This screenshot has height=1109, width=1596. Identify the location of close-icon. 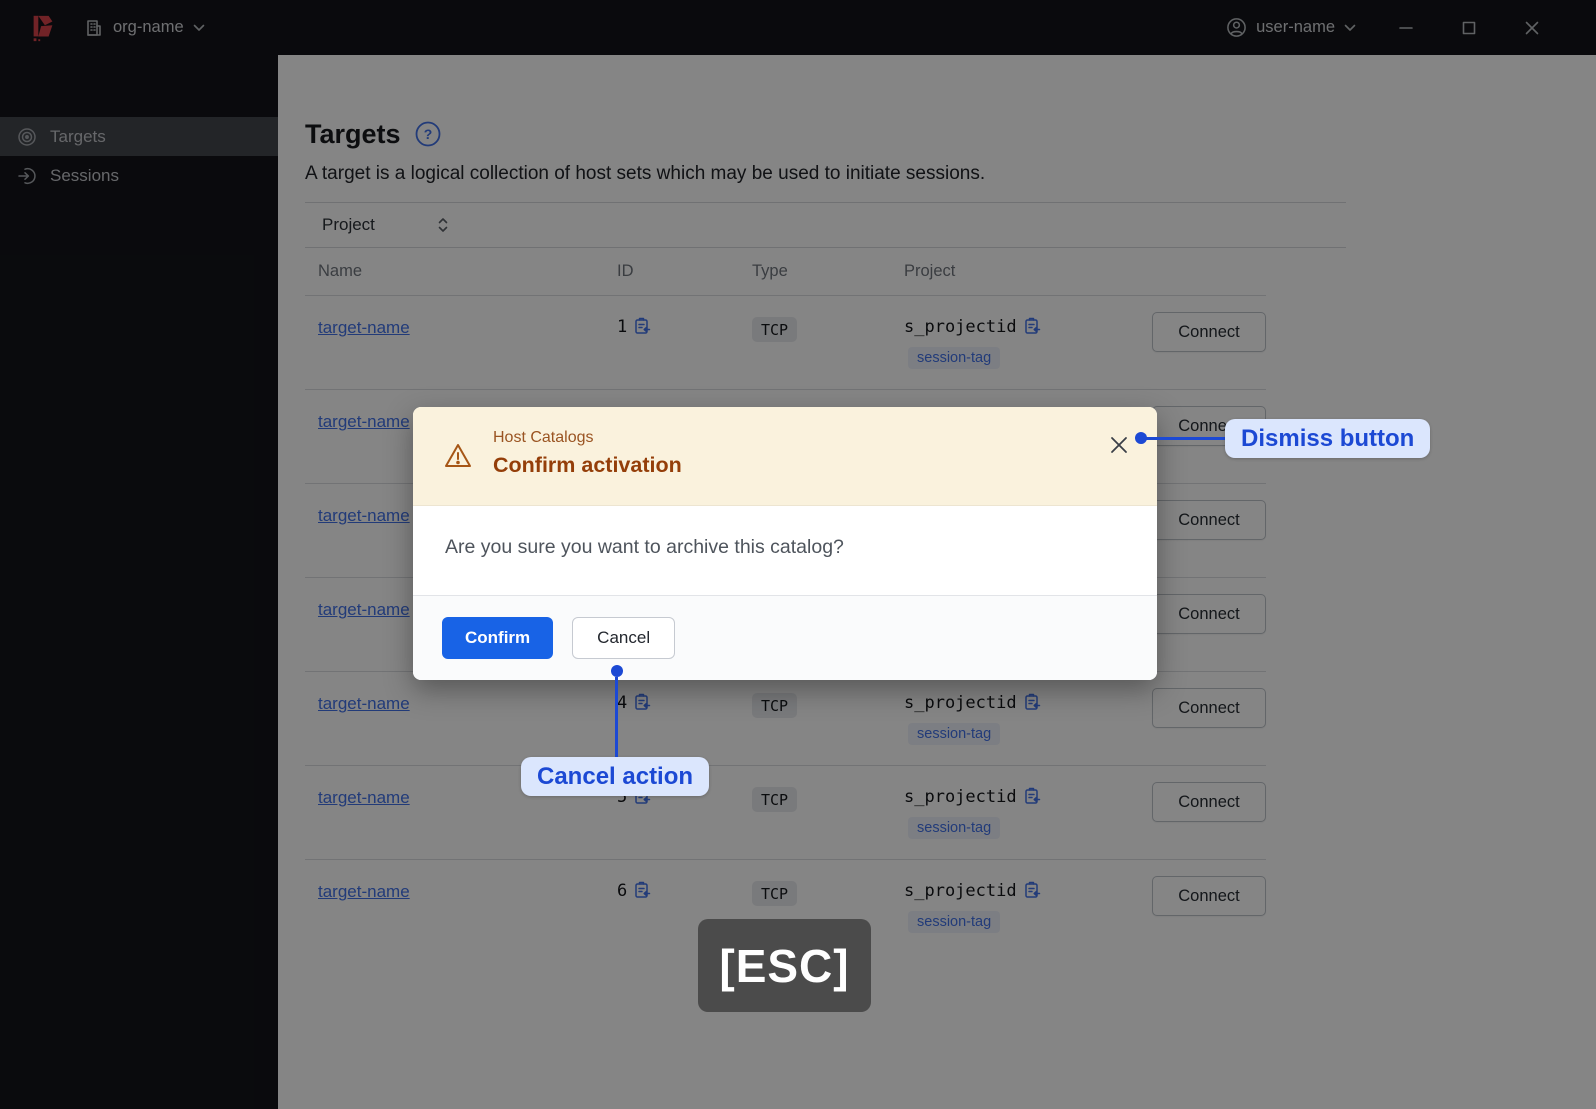
(1119, 445).